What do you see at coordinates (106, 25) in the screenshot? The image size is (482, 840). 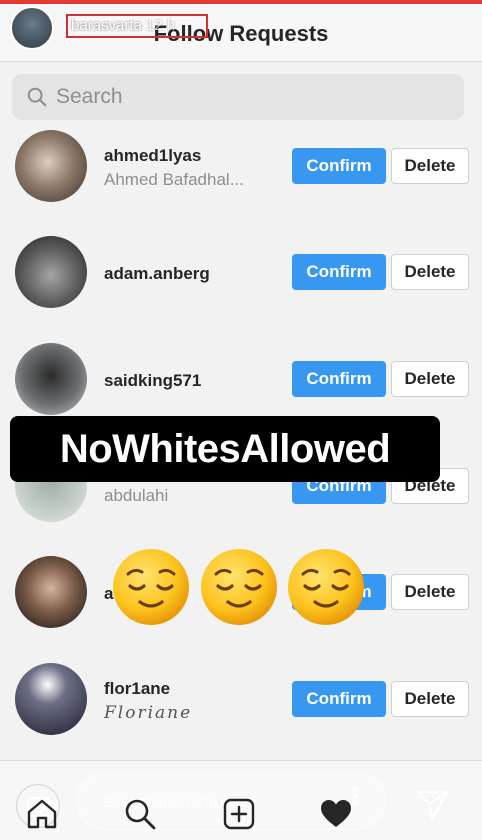 I see `story-username: barasvarta` at bounding box center [106, 25].